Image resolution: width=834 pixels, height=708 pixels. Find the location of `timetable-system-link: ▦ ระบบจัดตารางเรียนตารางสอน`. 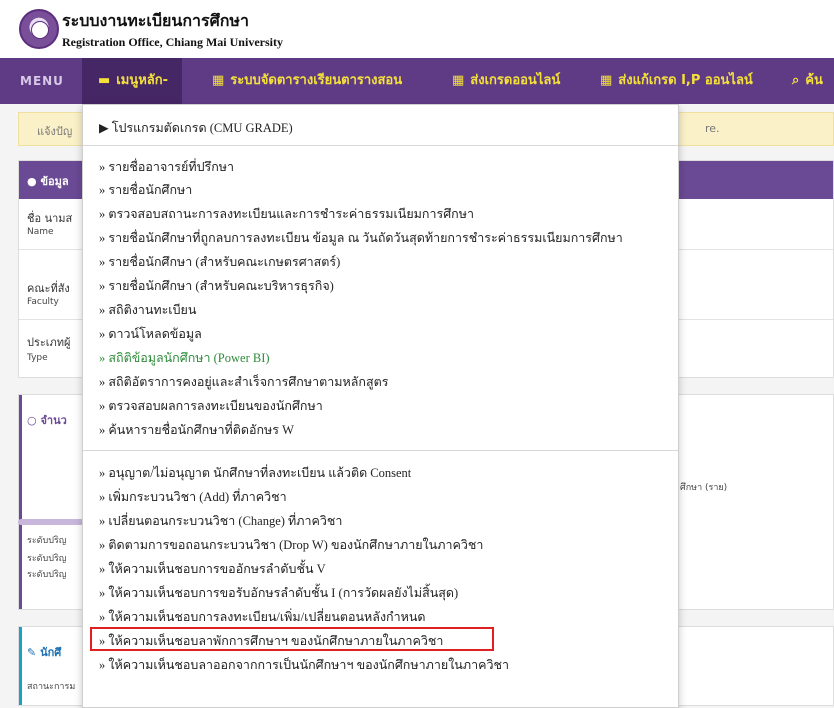

timetable-system-link: ▦ ระบบจัดตารางเรียนตารางสอน is located at coordinates (307, 81).